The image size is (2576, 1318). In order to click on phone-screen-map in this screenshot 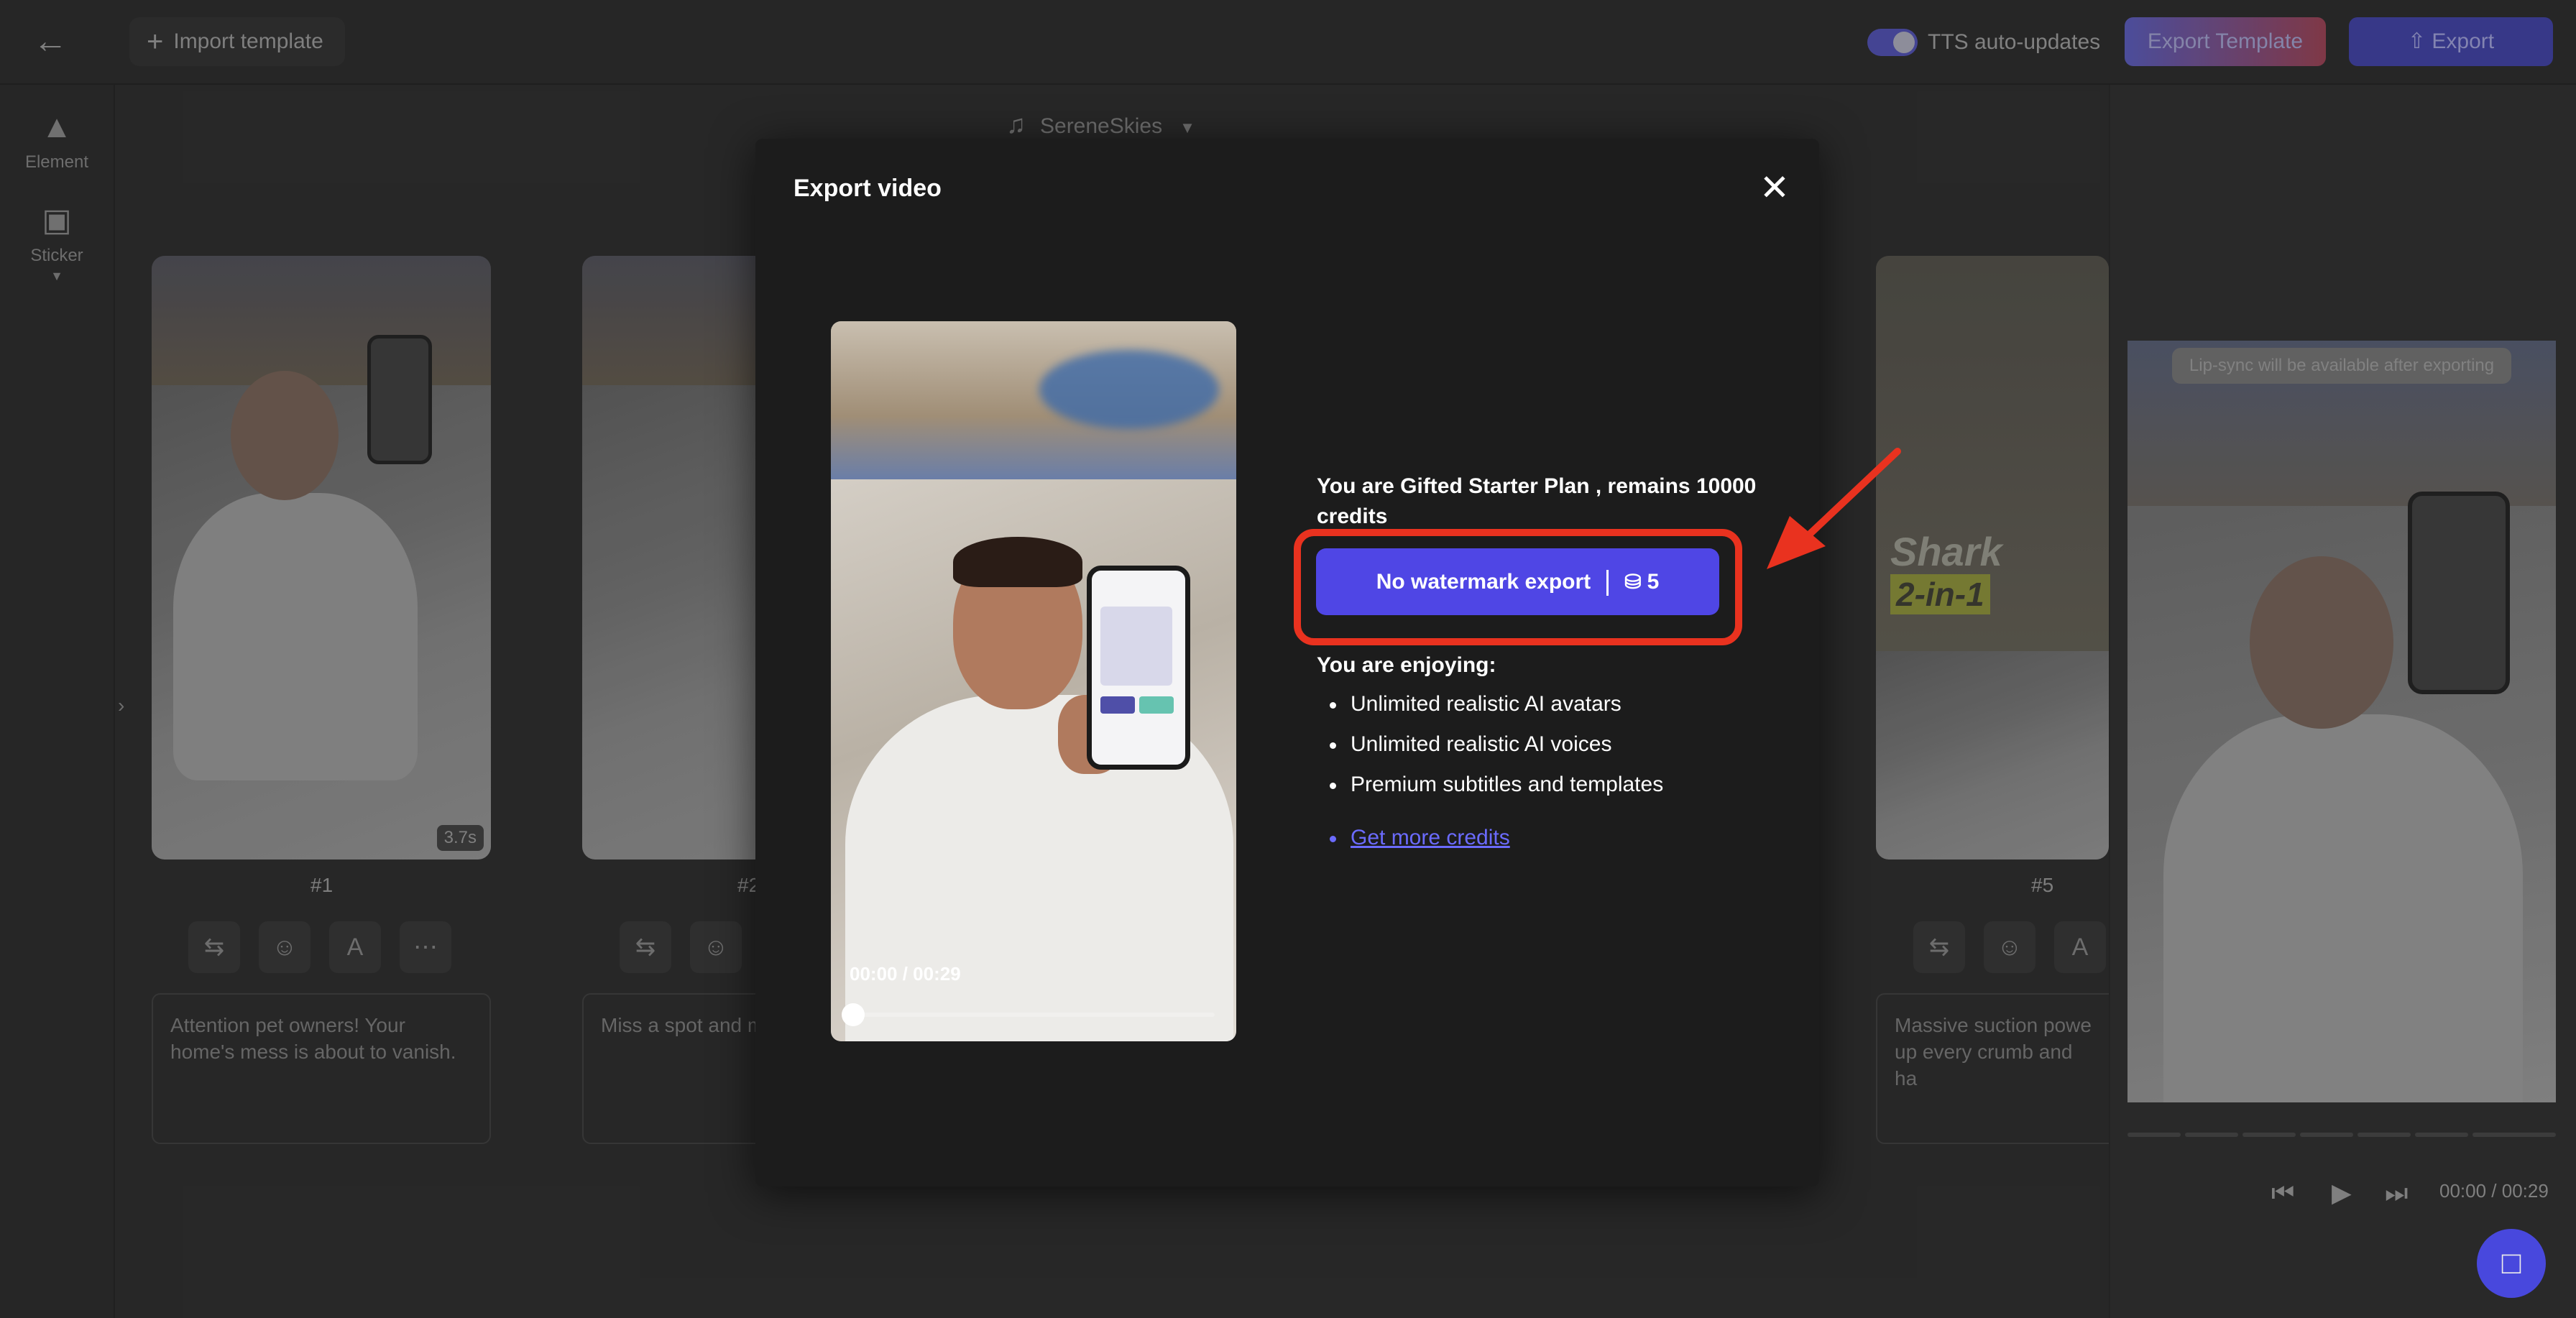, I will do `click(1136, 646)`.